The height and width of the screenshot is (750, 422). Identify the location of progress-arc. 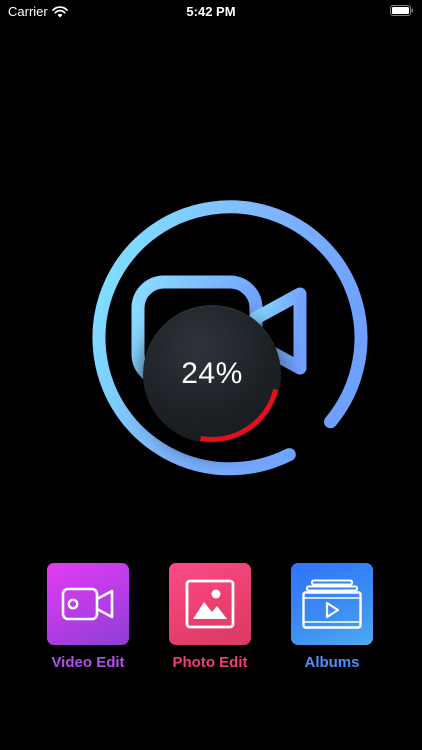
(239, 415).